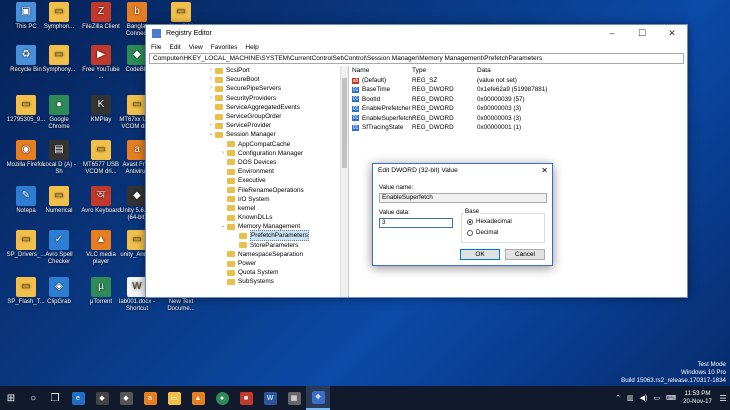  What do you see at coordinates (462, 170) in the screenshot?
I see `dialog-title-bar: Edit DWORD (32-bit) Value ✕` at bounding box center [462, 170].